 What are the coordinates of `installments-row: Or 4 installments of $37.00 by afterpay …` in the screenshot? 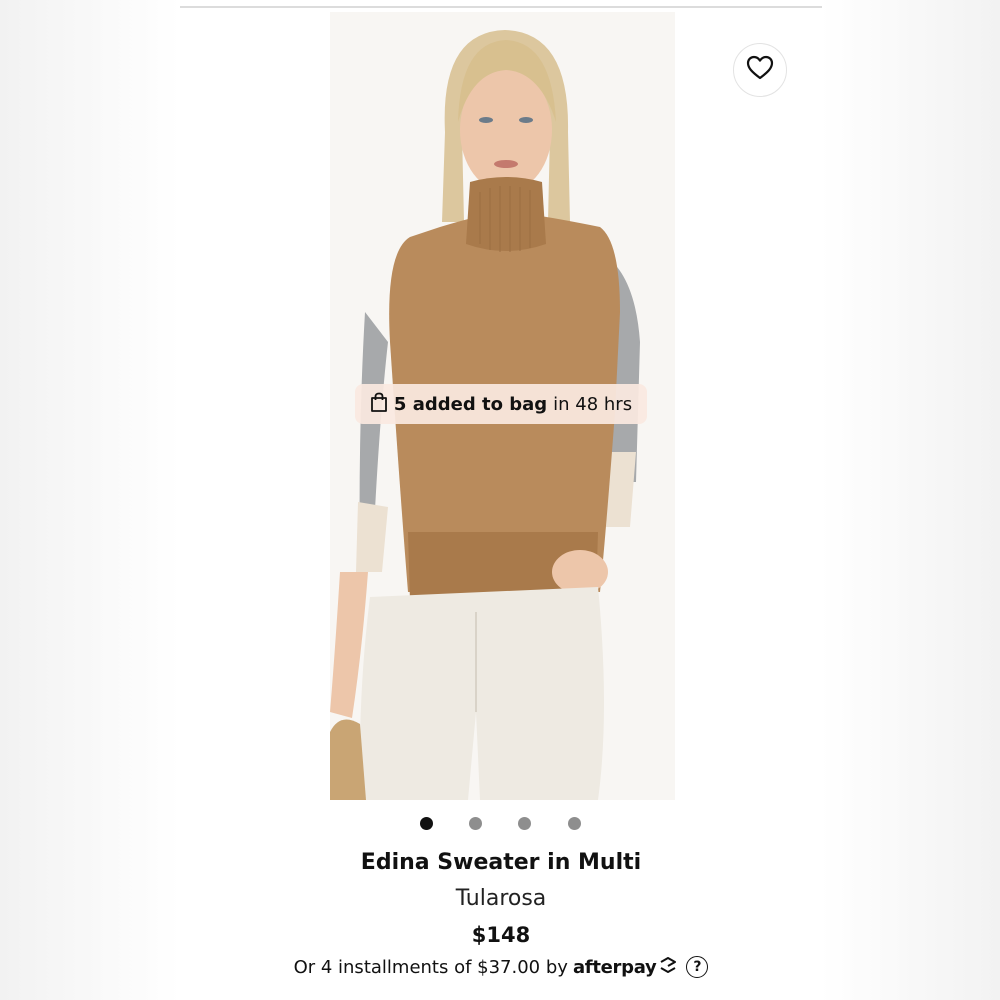 It's located at (501, 967).